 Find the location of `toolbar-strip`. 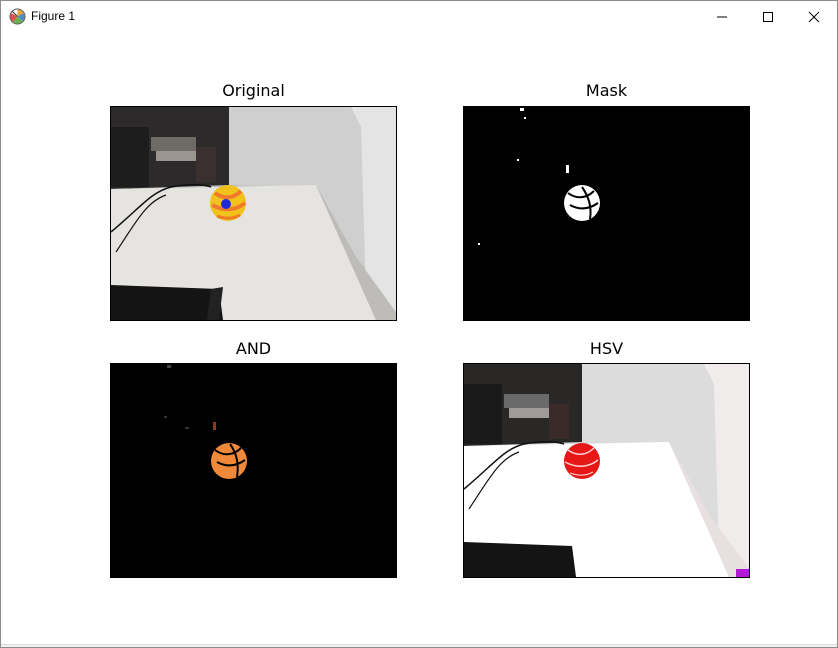

toolbar-strip is located at coordinates (419, 645).